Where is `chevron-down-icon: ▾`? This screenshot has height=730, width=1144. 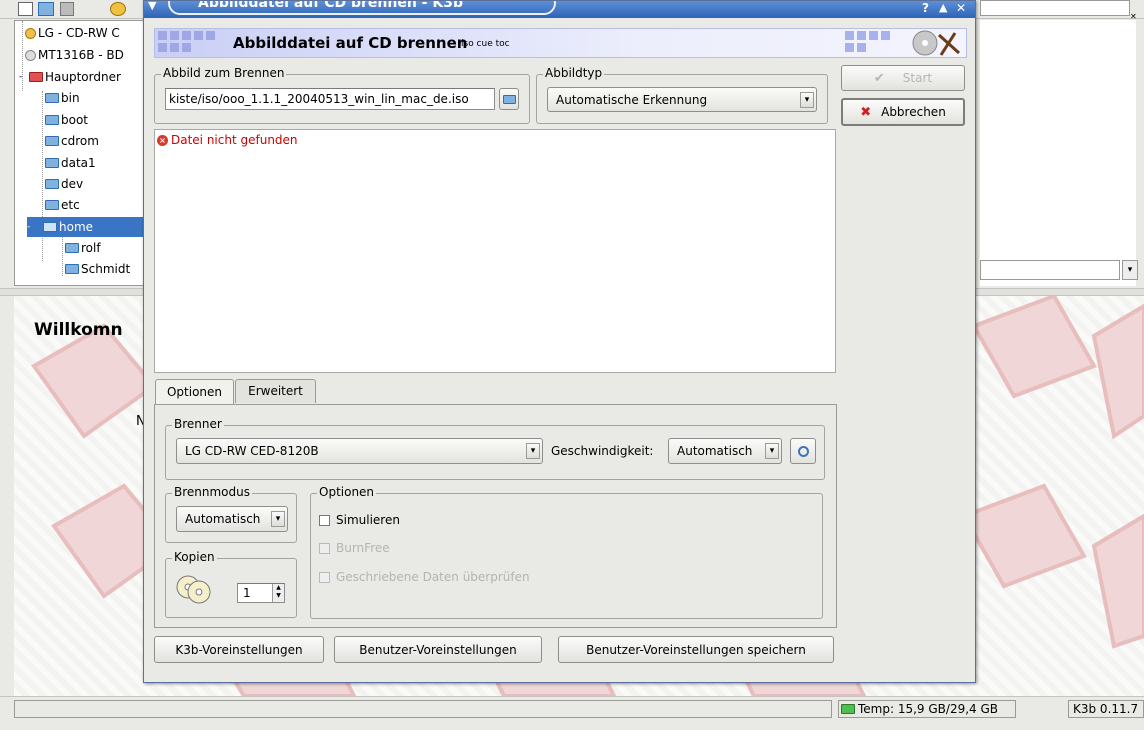 chevron-down-icon: ▾ is located at coordinates (807, 99).